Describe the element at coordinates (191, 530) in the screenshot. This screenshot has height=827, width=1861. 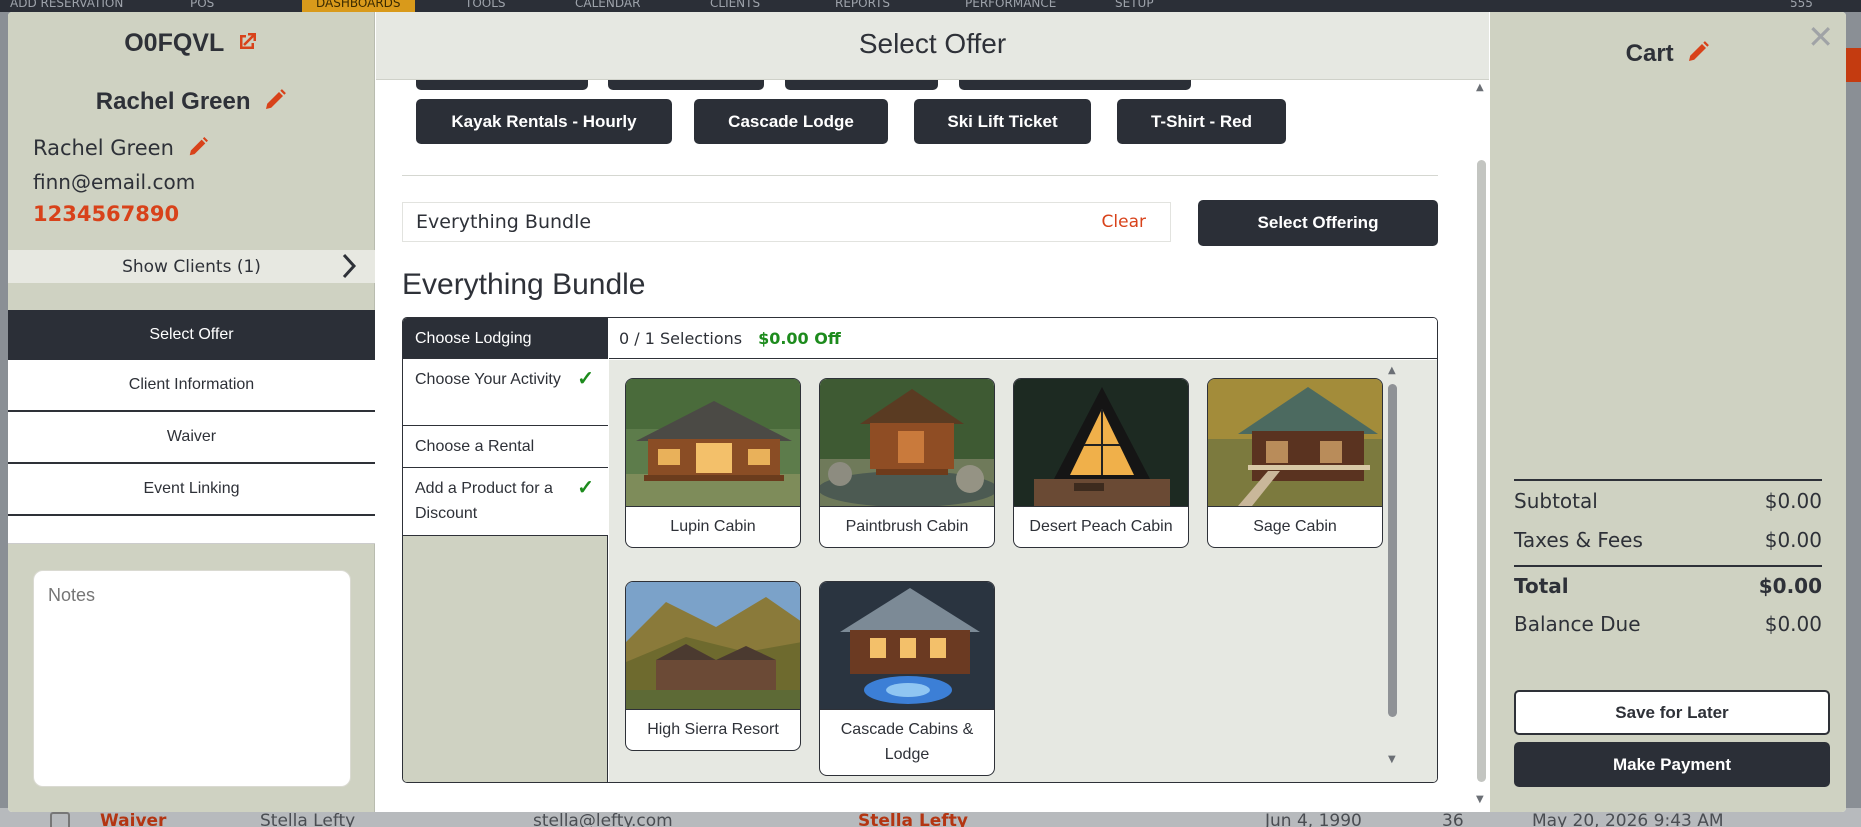
I see `menu-empty-row` at that location.